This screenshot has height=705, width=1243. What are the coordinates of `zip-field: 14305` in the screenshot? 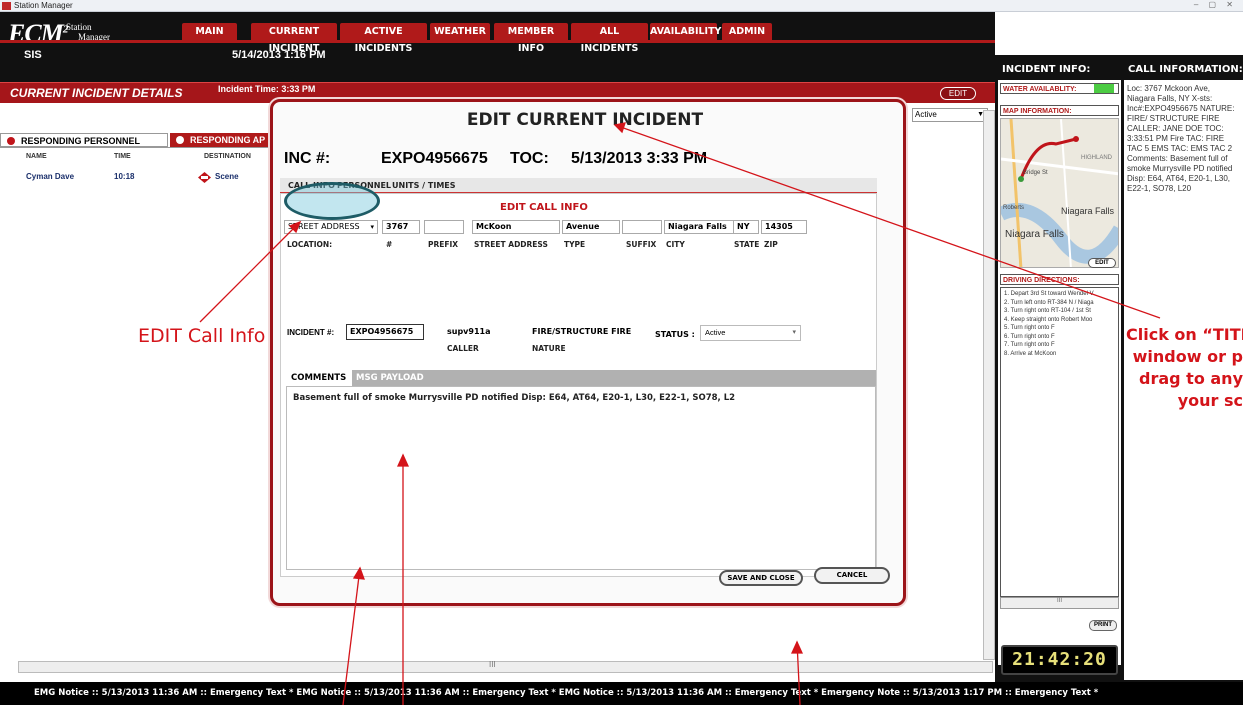 It's located at (784, 227).